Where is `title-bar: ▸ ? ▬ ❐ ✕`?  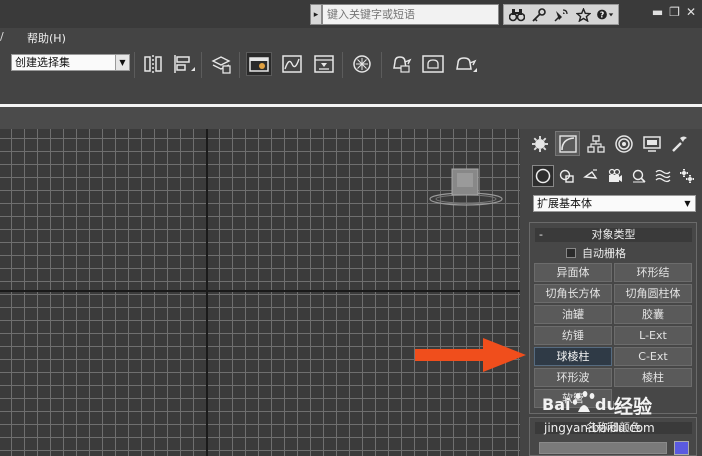
title-bar: ▸ ? ▬ ❐ ✕ is located at coordinates (351, 14).